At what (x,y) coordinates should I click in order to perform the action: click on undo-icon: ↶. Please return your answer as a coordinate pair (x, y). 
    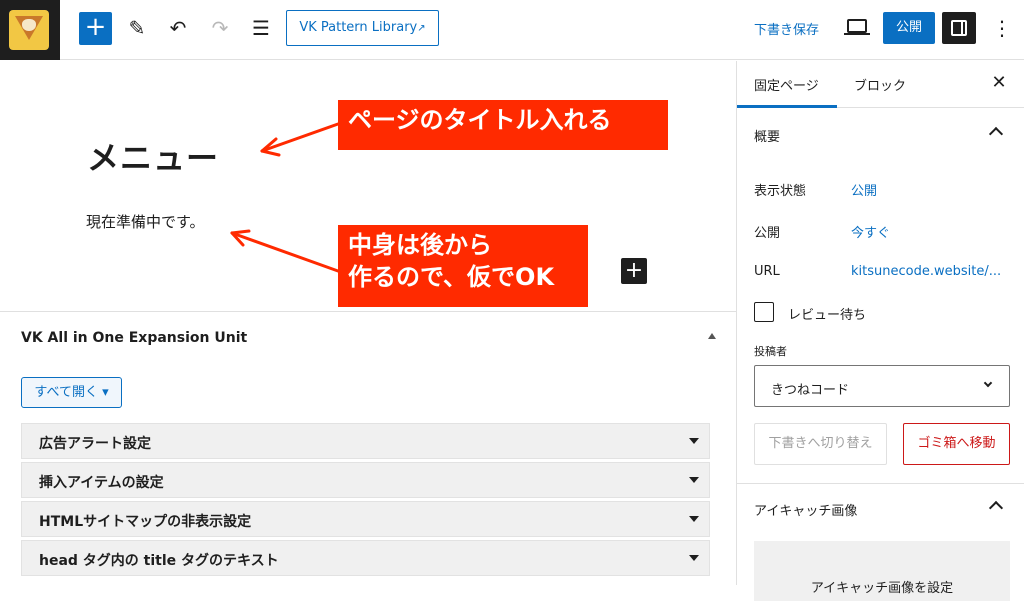
    Looking at the image, I should click on (178, 28).